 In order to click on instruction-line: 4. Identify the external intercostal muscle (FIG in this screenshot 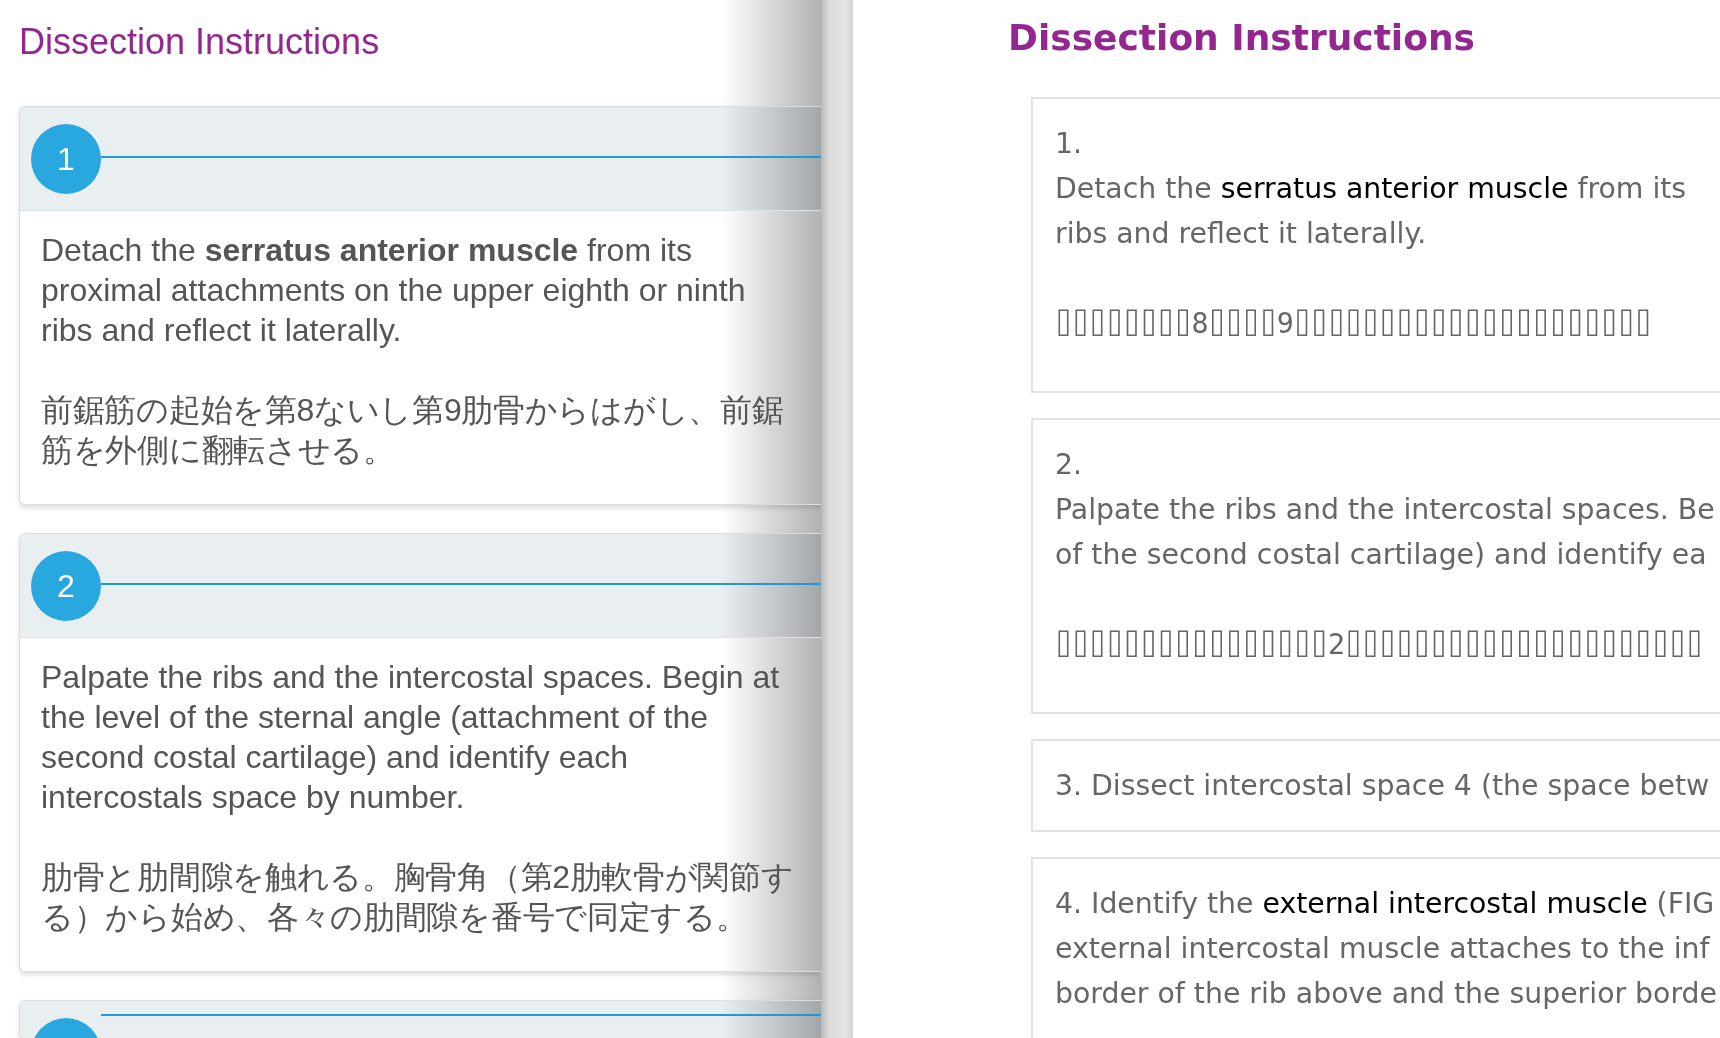, I will do `click(1385, 904)`.